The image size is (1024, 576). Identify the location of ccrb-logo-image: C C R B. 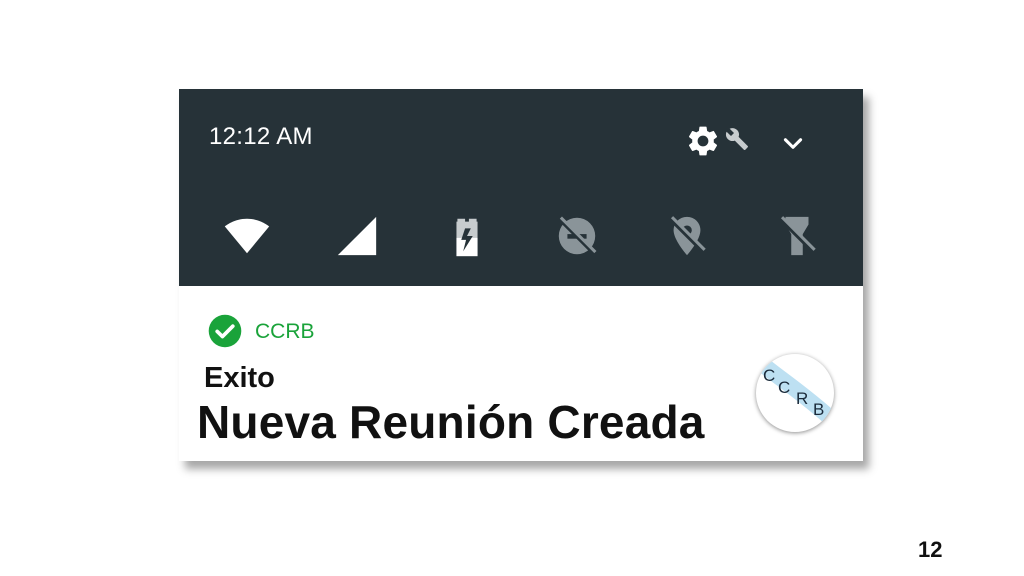
(795, 389).